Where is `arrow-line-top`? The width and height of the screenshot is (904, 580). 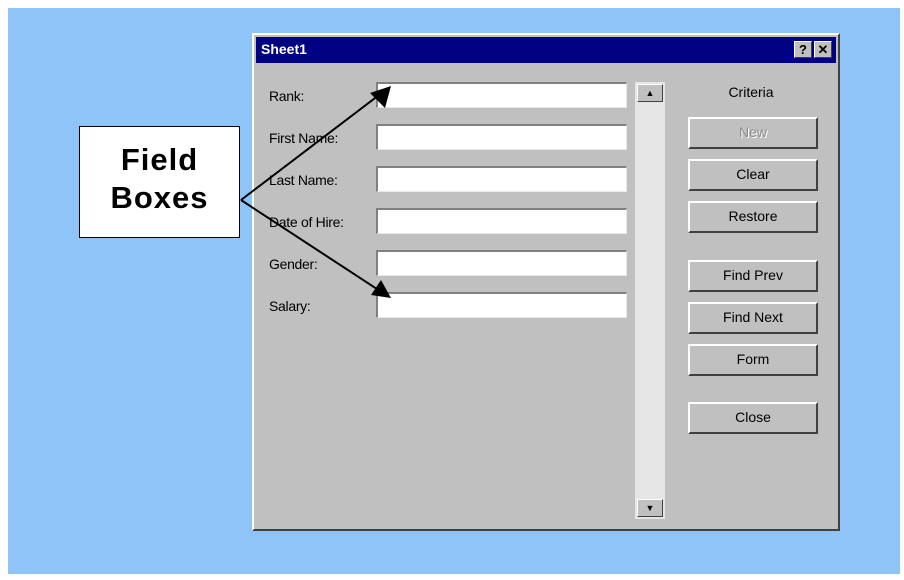 arrow-line-top is located at coordinates (312, 146).